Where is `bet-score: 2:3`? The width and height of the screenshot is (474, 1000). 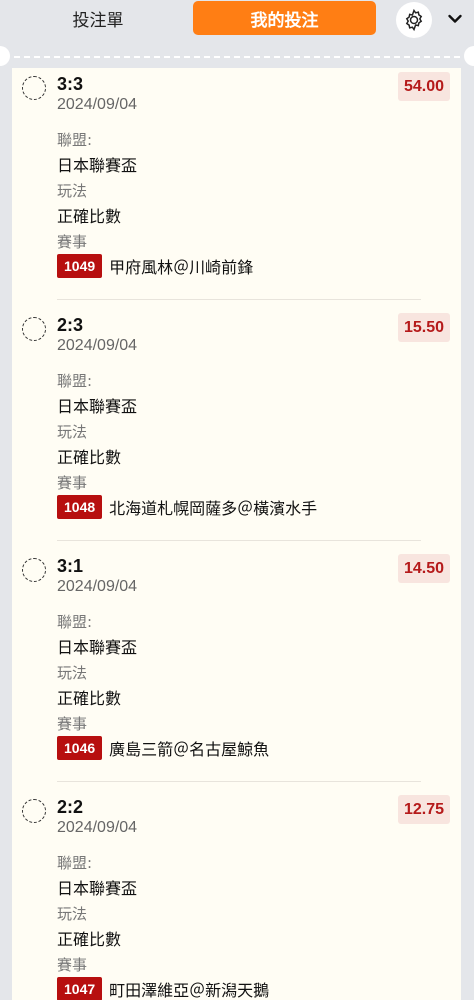 bet-score: 2:3 is located at coordinates (70, 325).